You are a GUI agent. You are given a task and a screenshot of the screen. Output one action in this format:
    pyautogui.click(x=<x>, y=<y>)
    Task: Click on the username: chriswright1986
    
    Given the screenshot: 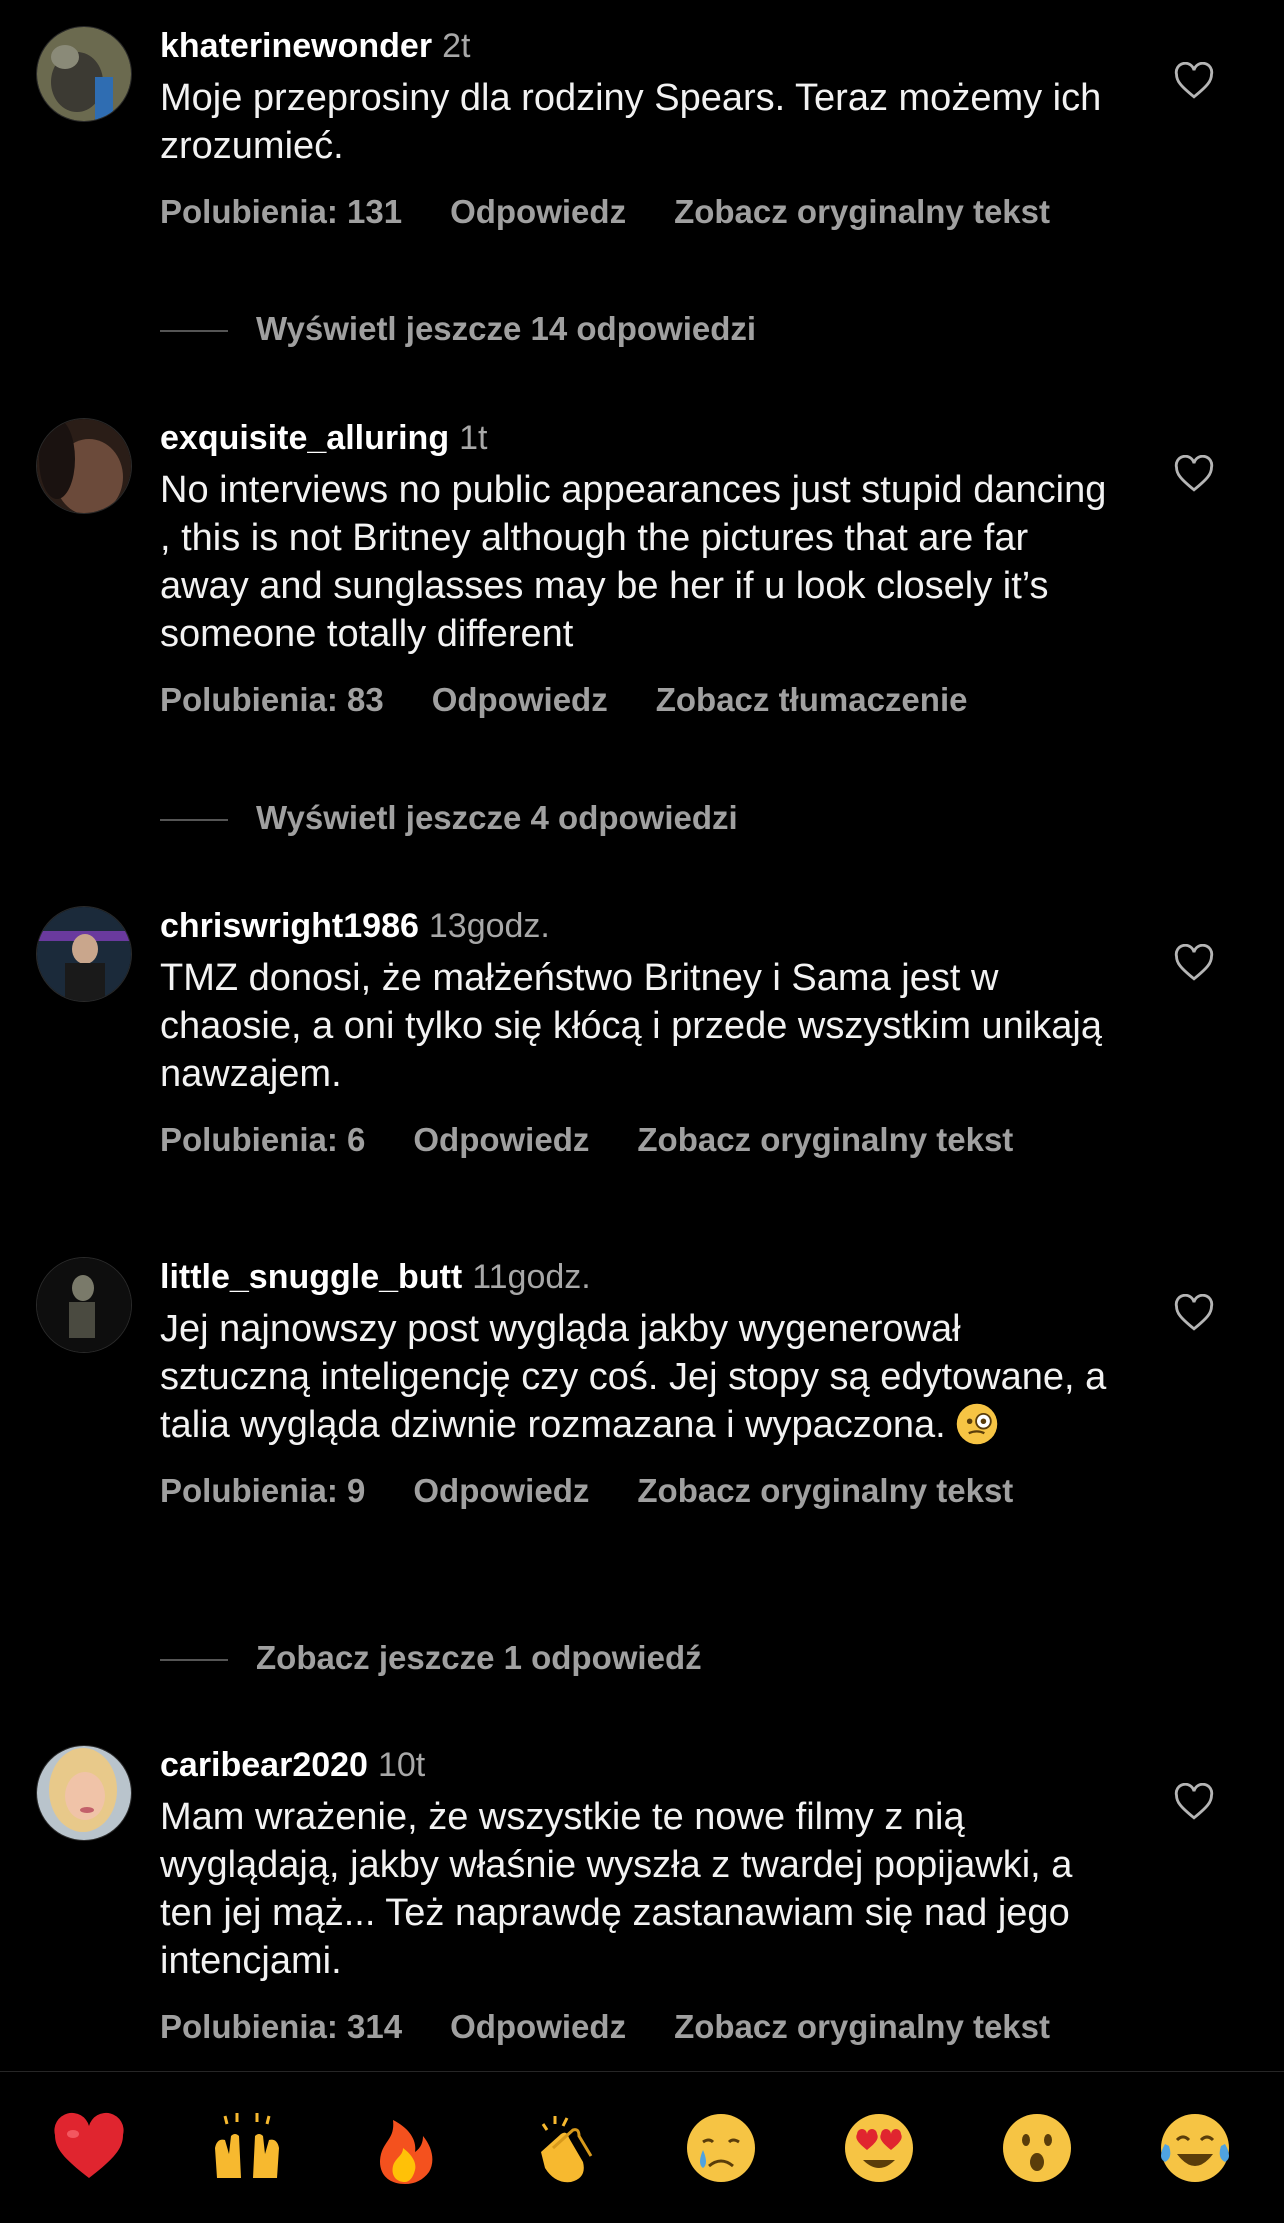 What is the action you would take?
    pyautogui.click(x=289, y=926)
    